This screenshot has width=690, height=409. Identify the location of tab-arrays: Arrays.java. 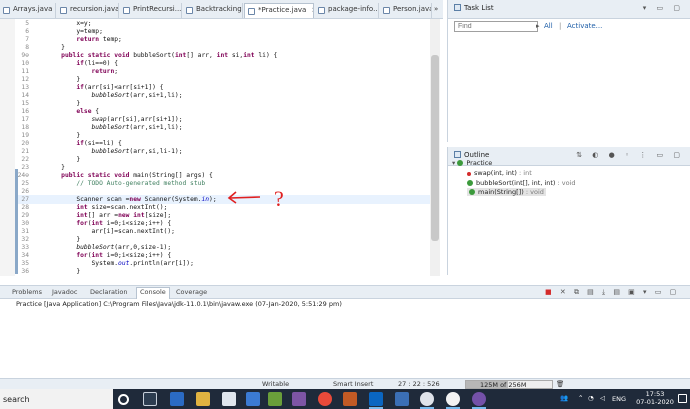
(28, 10).